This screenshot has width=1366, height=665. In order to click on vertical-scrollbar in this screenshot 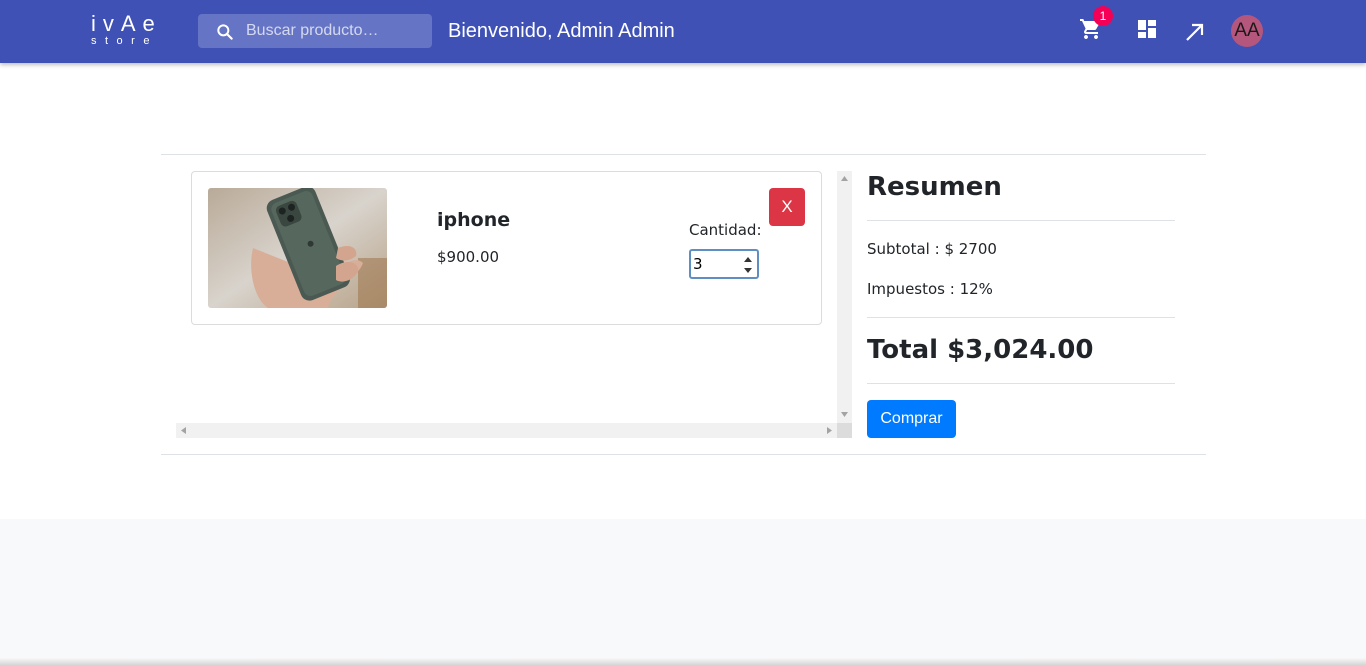, I will do `click(844, 297)`.